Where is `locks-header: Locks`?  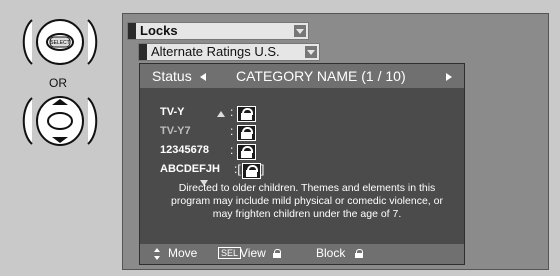 locks-header: Locks is located at coordinates (218, 31).